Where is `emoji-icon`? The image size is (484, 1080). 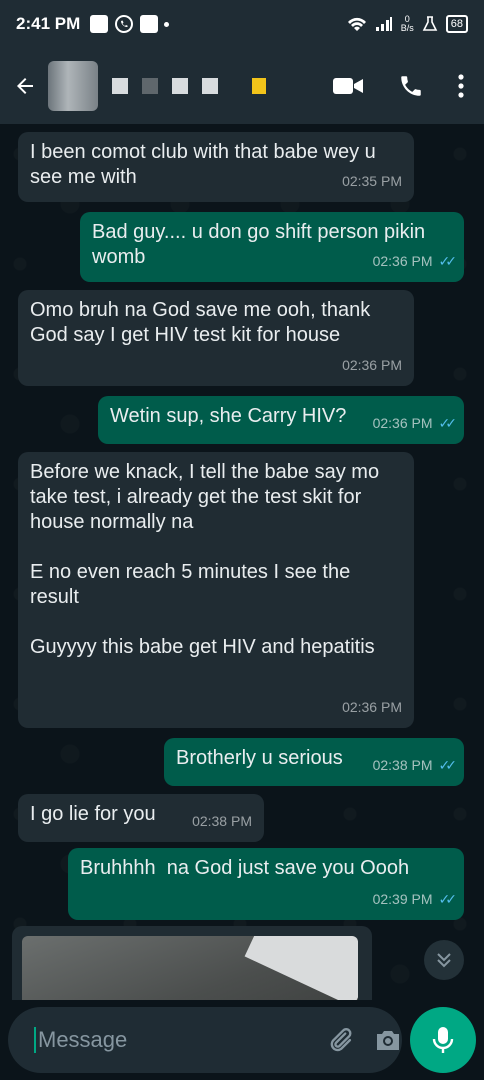
emoji-icon is located at coordinates (259, 86).